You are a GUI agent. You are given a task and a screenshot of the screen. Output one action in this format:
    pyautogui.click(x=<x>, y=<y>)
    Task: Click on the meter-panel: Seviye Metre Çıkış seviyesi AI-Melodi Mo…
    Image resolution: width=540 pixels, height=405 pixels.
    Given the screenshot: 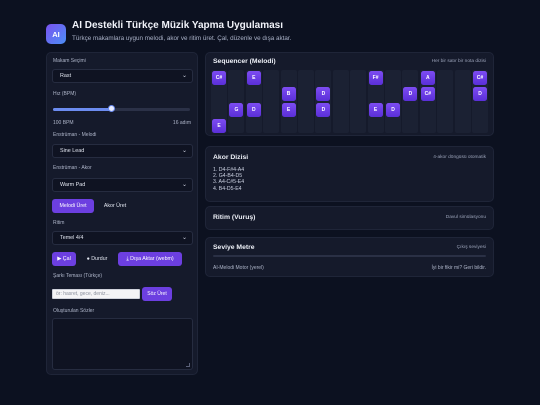 What is the action you would take?
    pyautogui.click(x=349, y=257)
    